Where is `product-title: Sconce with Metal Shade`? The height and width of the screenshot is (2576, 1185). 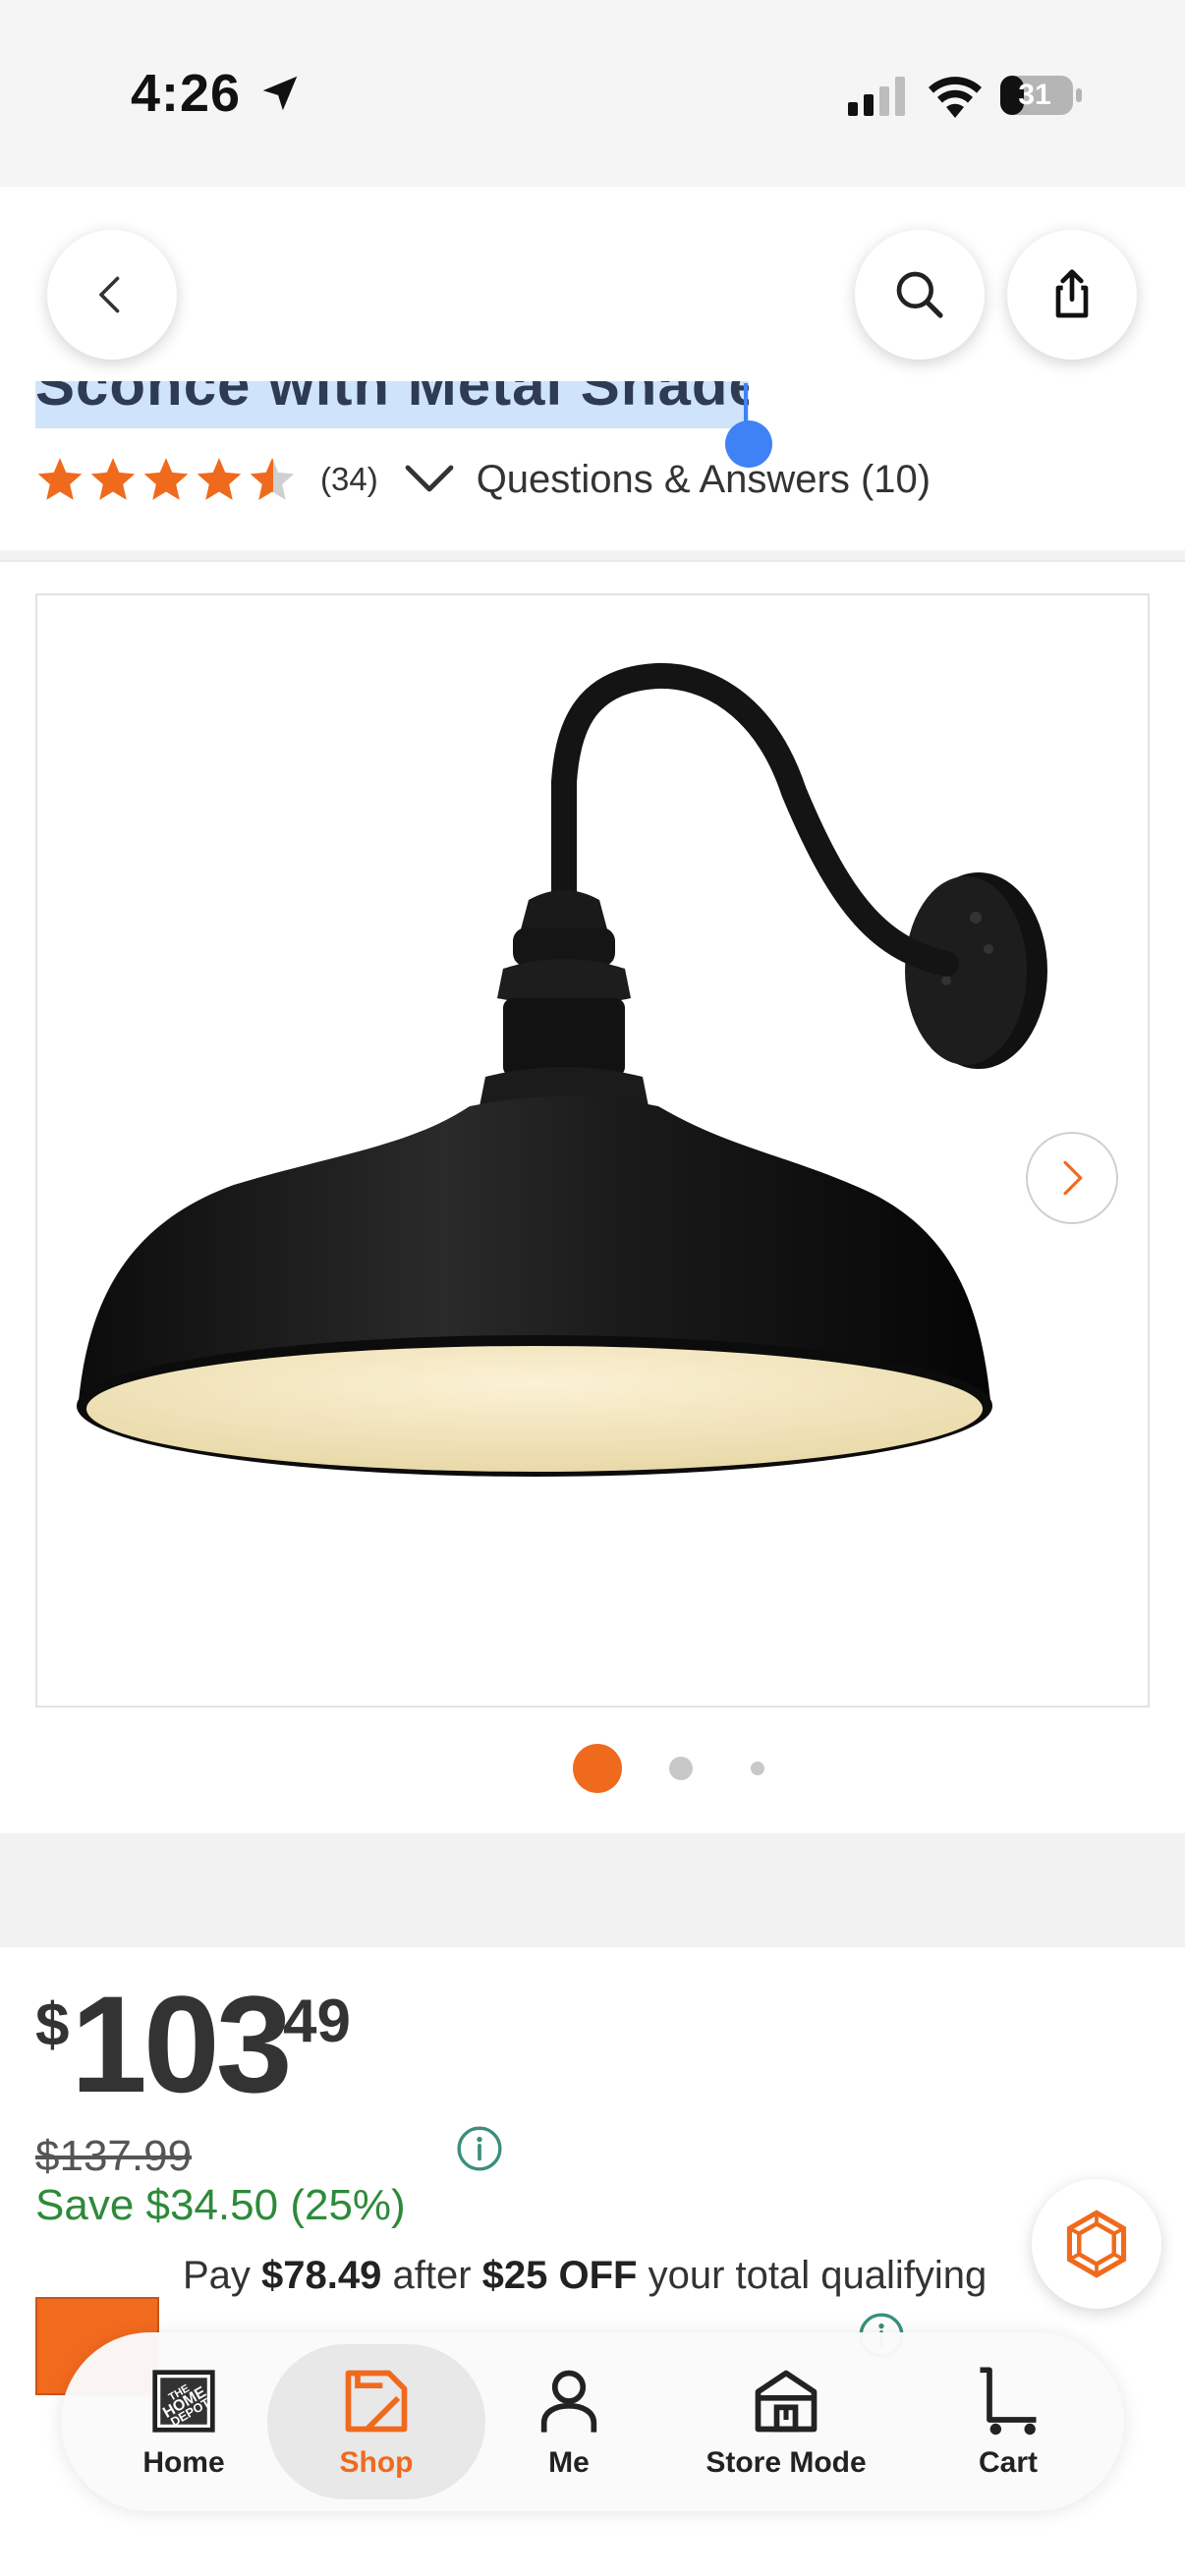 product-title: Sconce with Metal Shade is located at coordinates (392, 404).